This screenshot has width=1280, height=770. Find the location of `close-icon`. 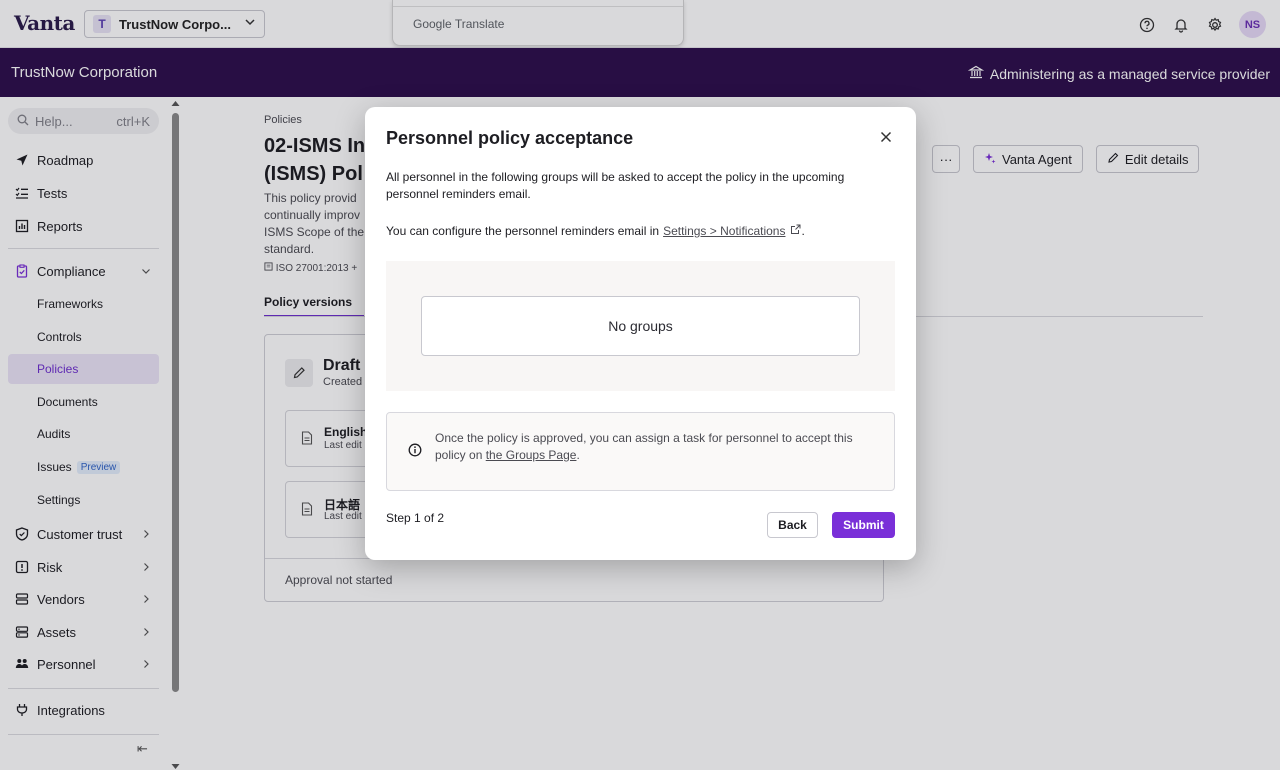

close-icon is located at coordinates (886, 137).